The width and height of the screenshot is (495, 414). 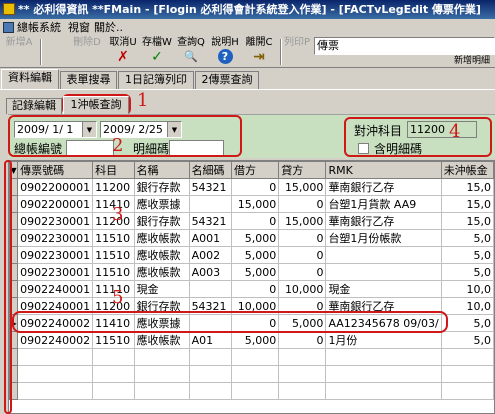 I want to click on help-button: 說明H ?, so click(x=225, y=52).